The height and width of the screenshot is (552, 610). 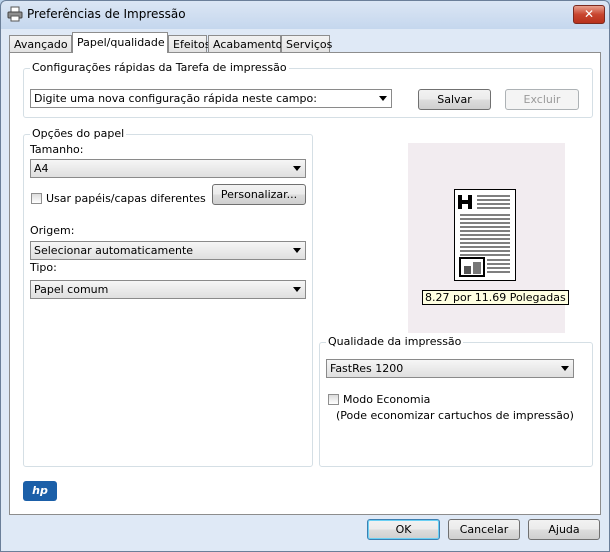 What do you see at coordinates (542, 99) in the screenshot?
I see `delete-button: Excluir` at bounding box center [542, 99].